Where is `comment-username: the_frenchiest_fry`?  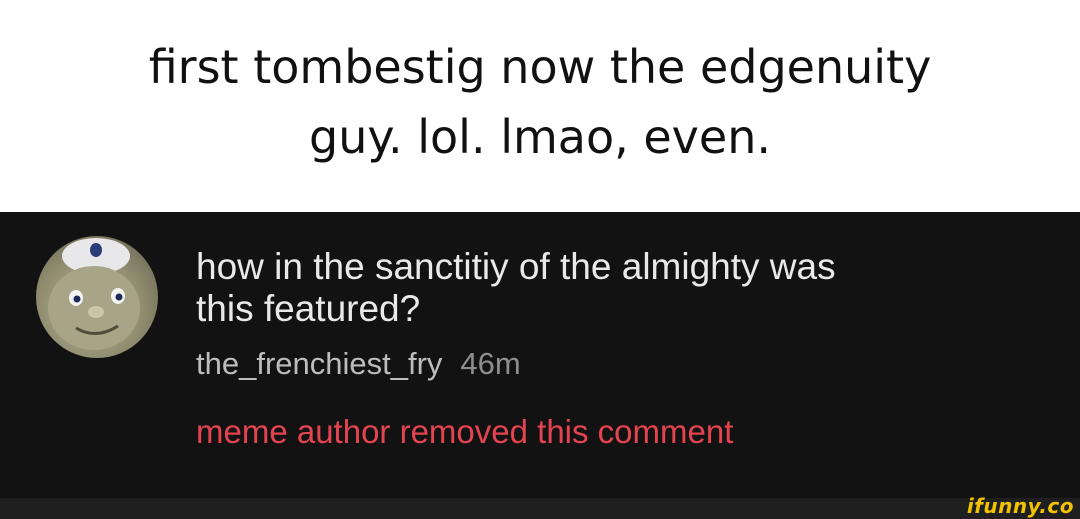 comment-username: the_frenchiest_fry is located at coordinates (319, 363).